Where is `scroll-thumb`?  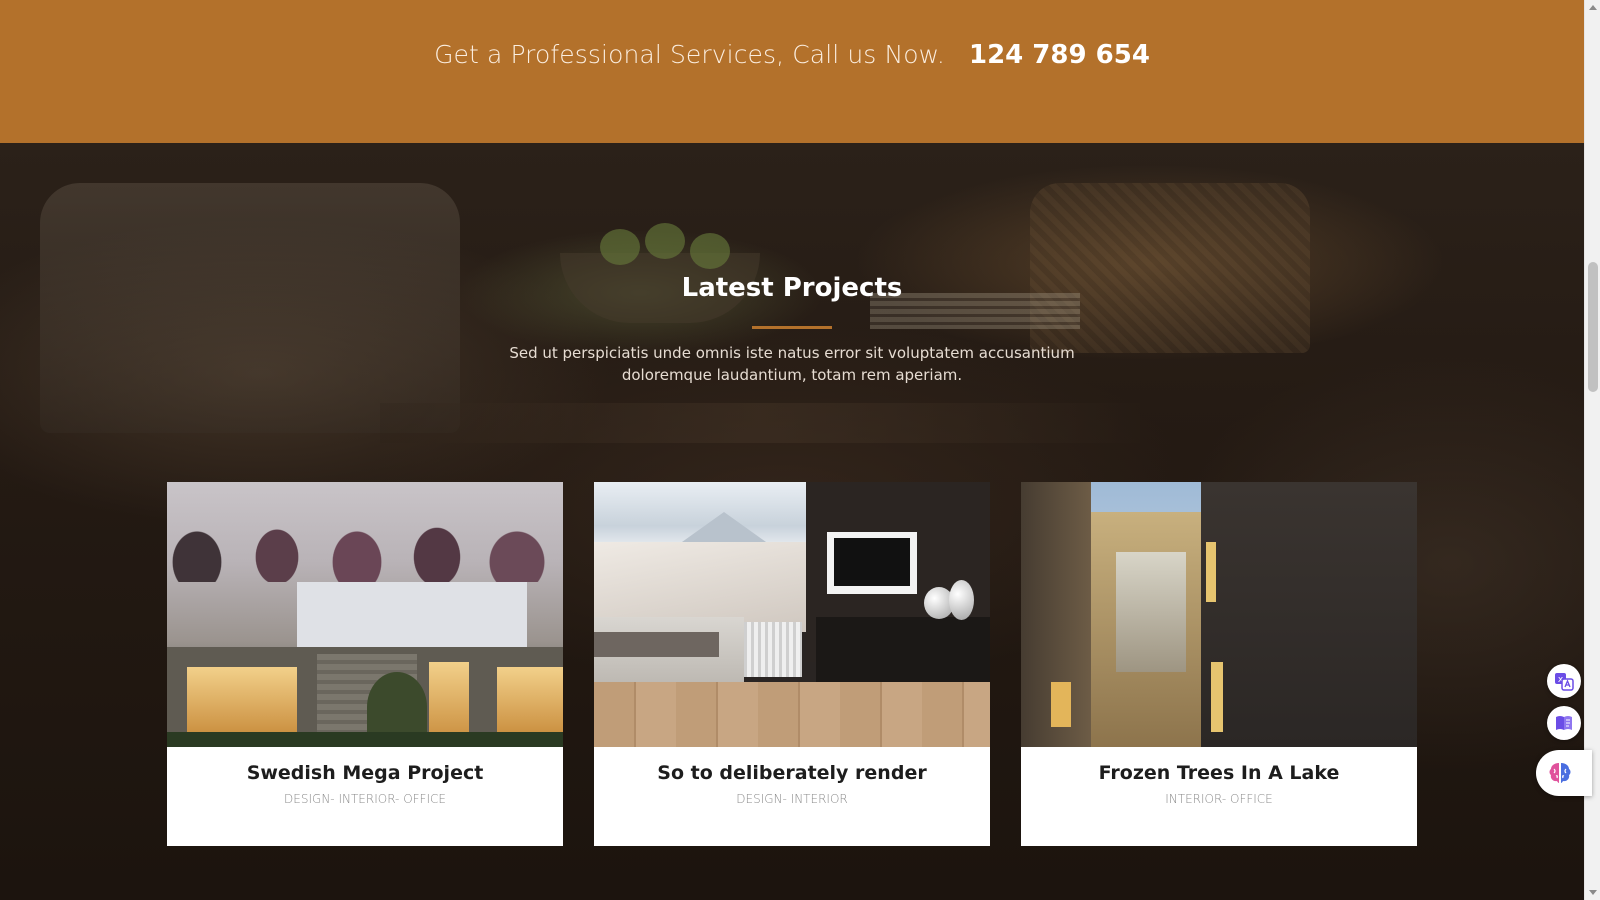
scroll-thumb is located at coordinates (1593, 327).